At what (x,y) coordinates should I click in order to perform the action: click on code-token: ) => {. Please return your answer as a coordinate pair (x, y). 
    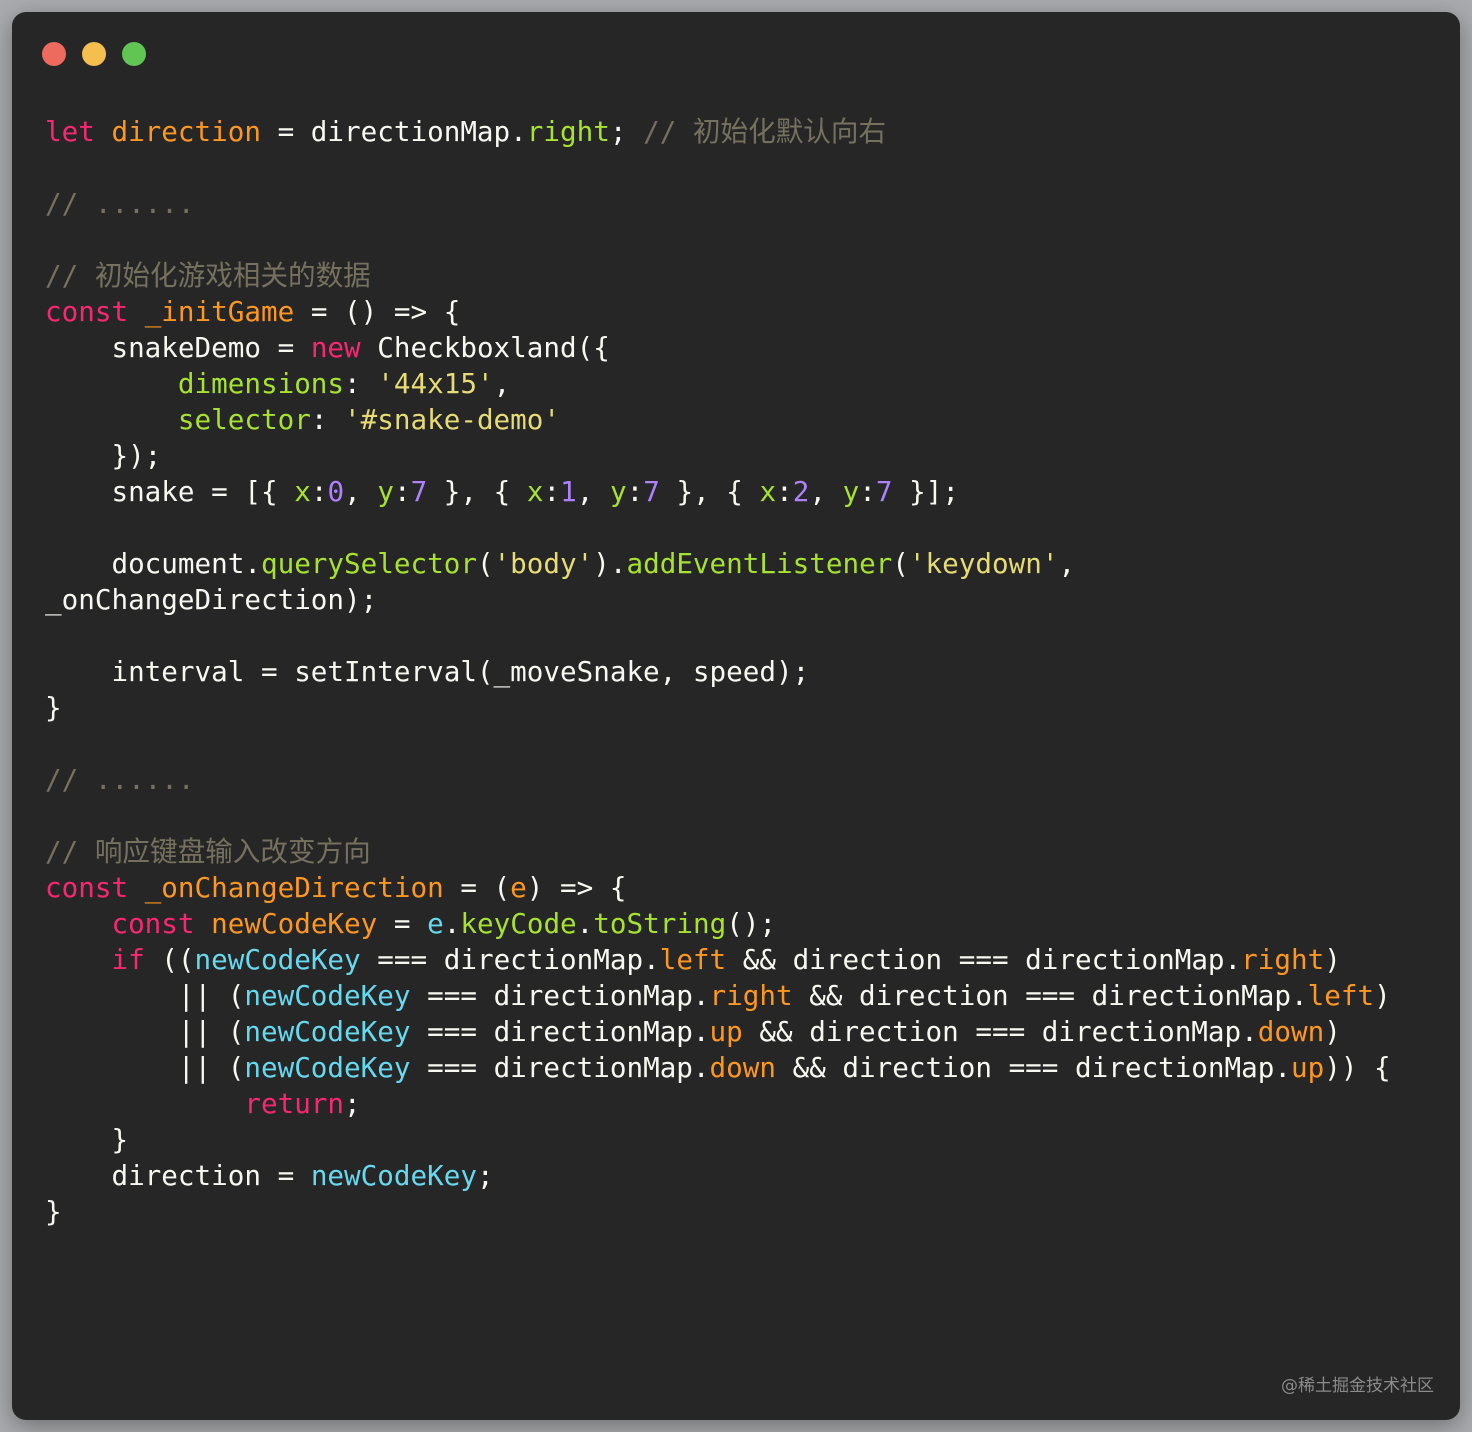
    Looking at the image, I should click on (576, 887).